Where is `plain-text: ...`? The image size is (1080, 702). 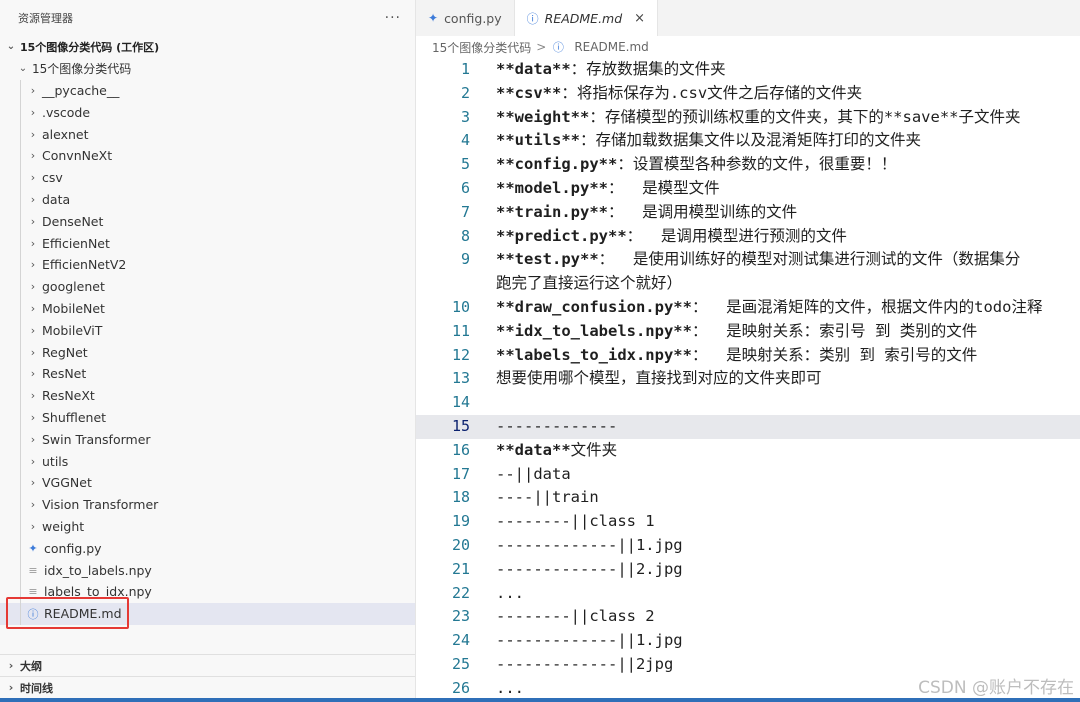
plain-text: ... is located at coordinates (510, 687).